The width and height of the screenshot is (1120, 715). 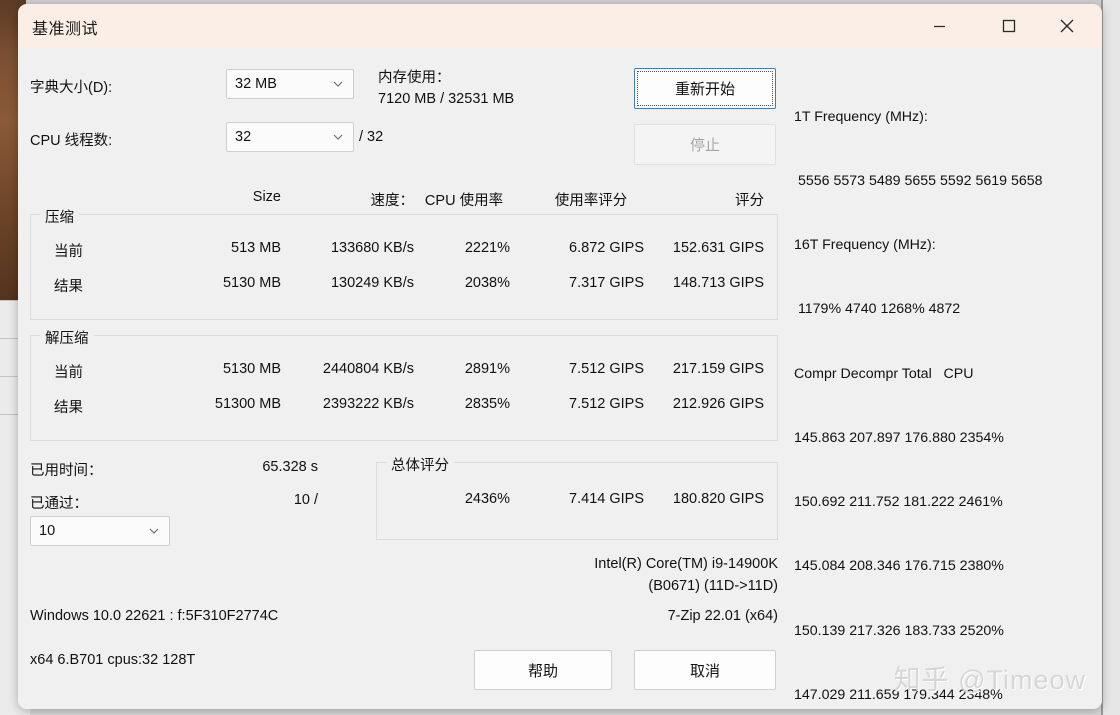 What do you see at coordinates (47, 531) in the screenshot?
I see `passes-select-value: 10` at bounding box center [47, 531].